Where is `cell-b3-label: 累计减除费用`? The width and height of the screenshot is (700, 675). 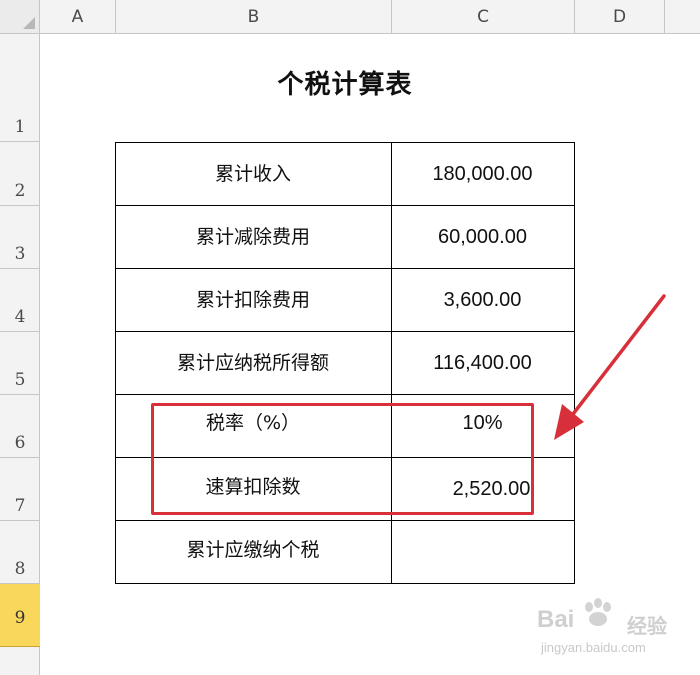 cell-b3-label: 累计减除费用 is located at coordinates (253, 237).